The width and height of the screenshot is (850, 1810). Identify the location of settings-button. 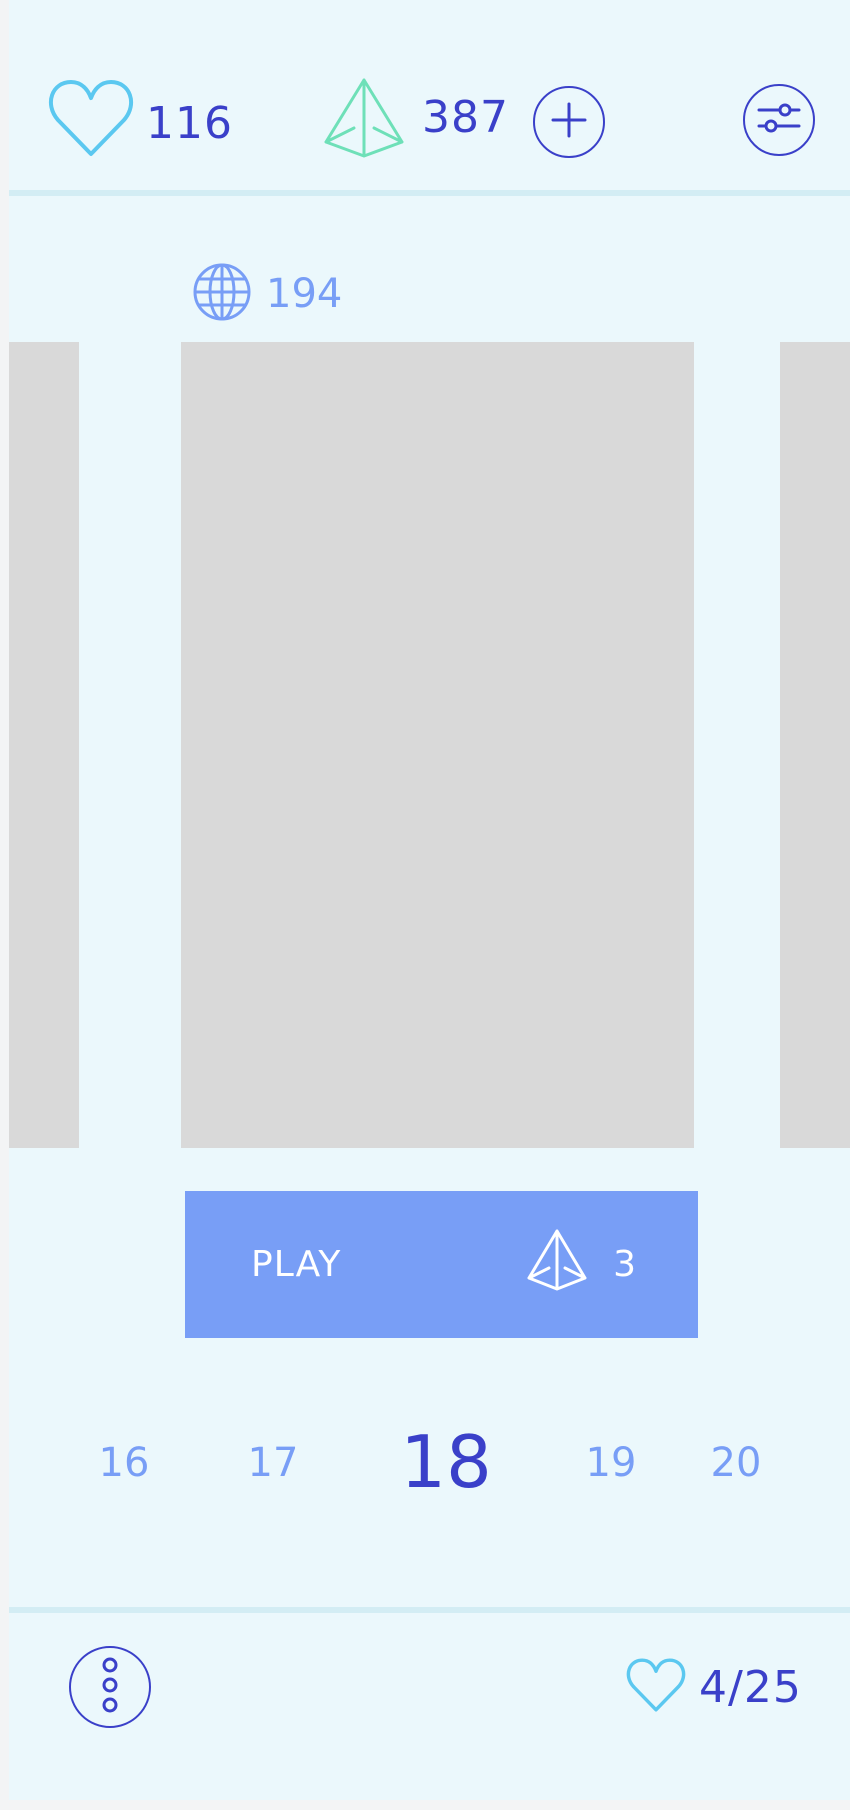
(779, 120).